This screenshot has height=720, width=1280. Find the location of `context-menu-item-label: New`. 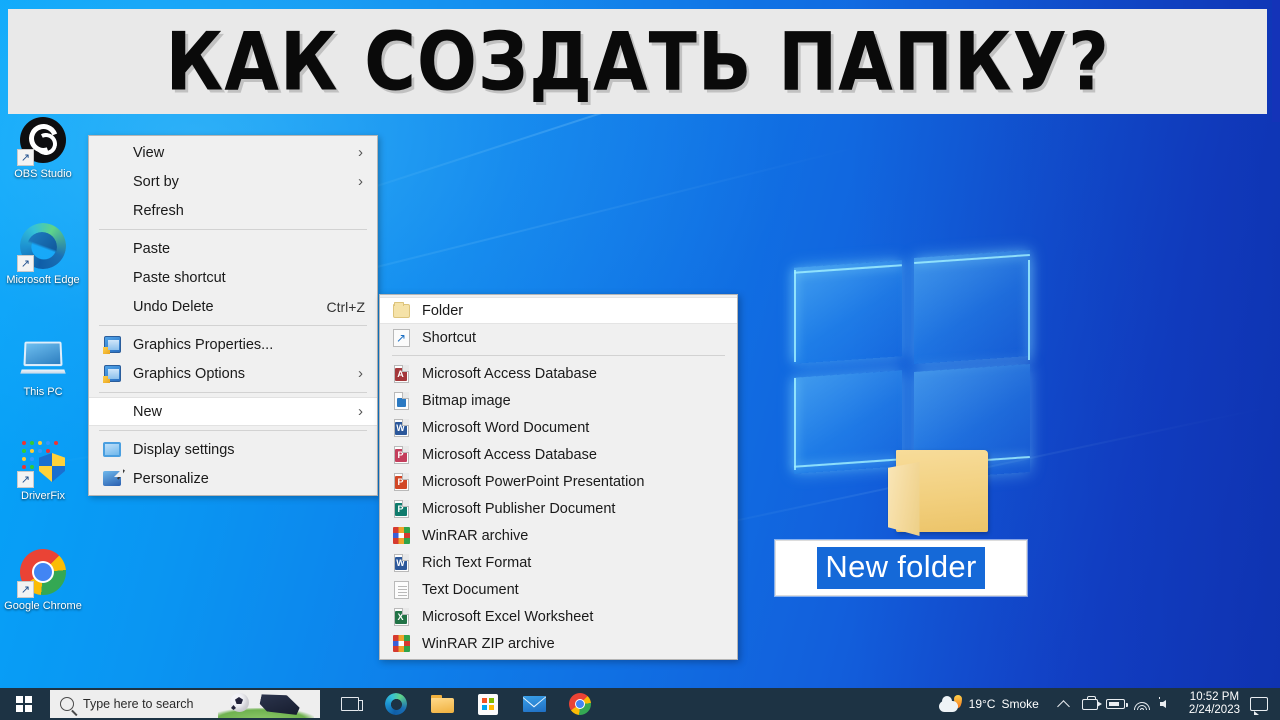

context-menu-item-label: New is located at coordinates (148, 411).